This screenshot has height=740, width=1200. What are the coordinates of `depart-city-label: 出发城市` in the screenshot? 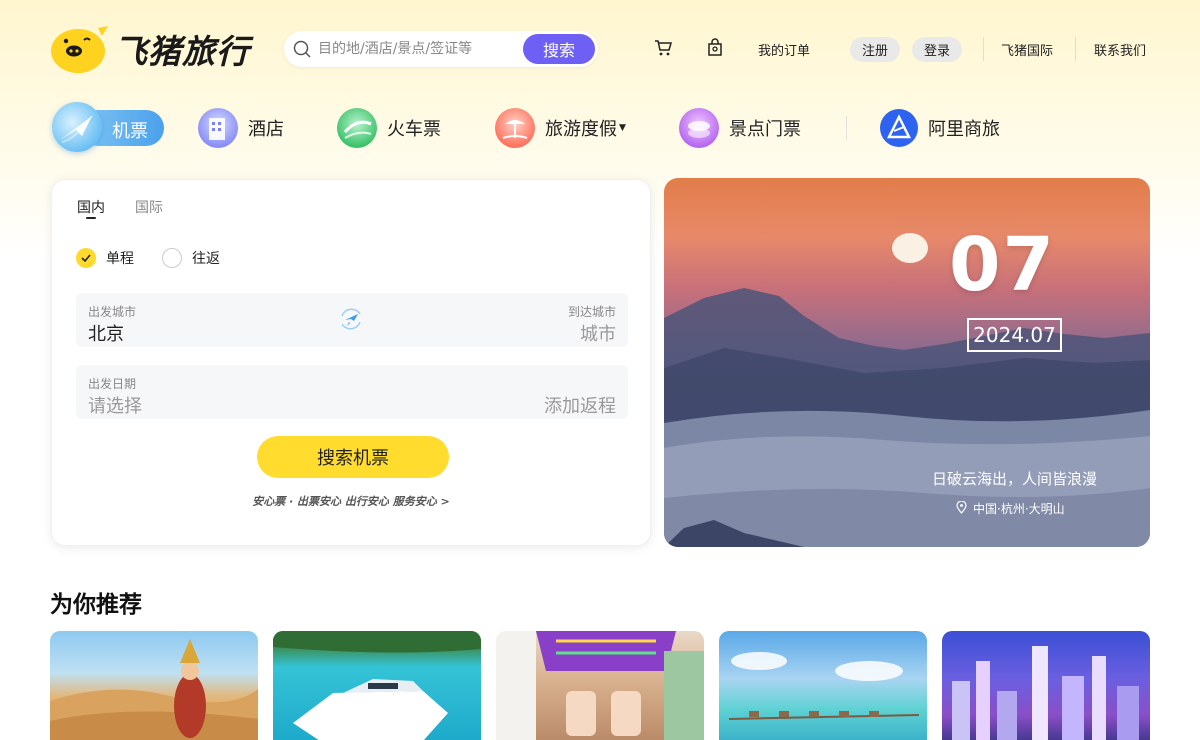 It's located at (112, 312).